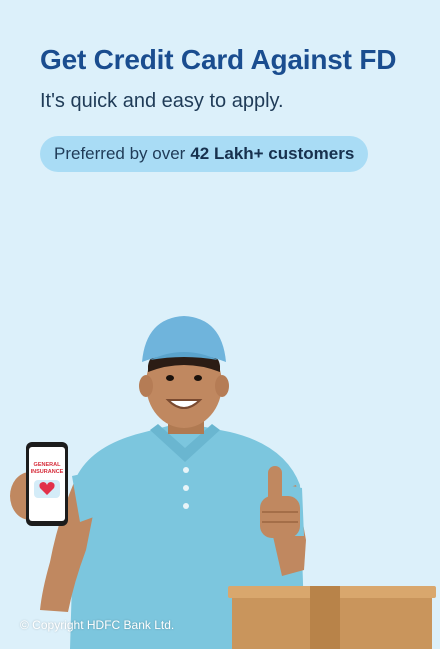 The width and height of the screenshot is (440, 649). What do you see at coordinates (162, 101) in the screenshot?
I see `page-subtitle: It's quick and easy to apply.` at bounding box center [162, 101].